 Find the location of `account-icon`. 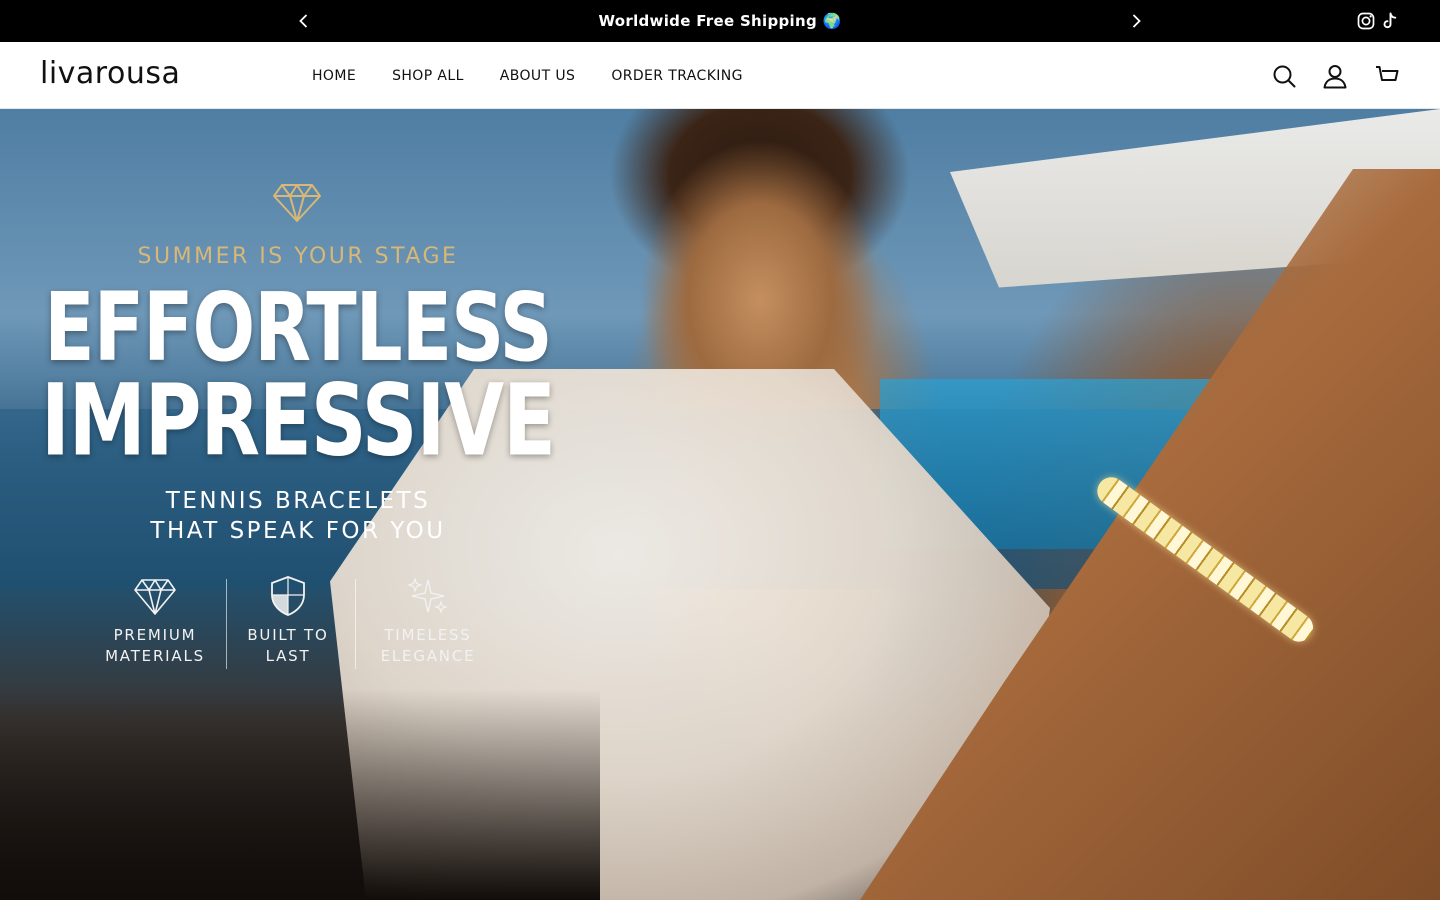

account-icon is located at coordinates (1335, 76).